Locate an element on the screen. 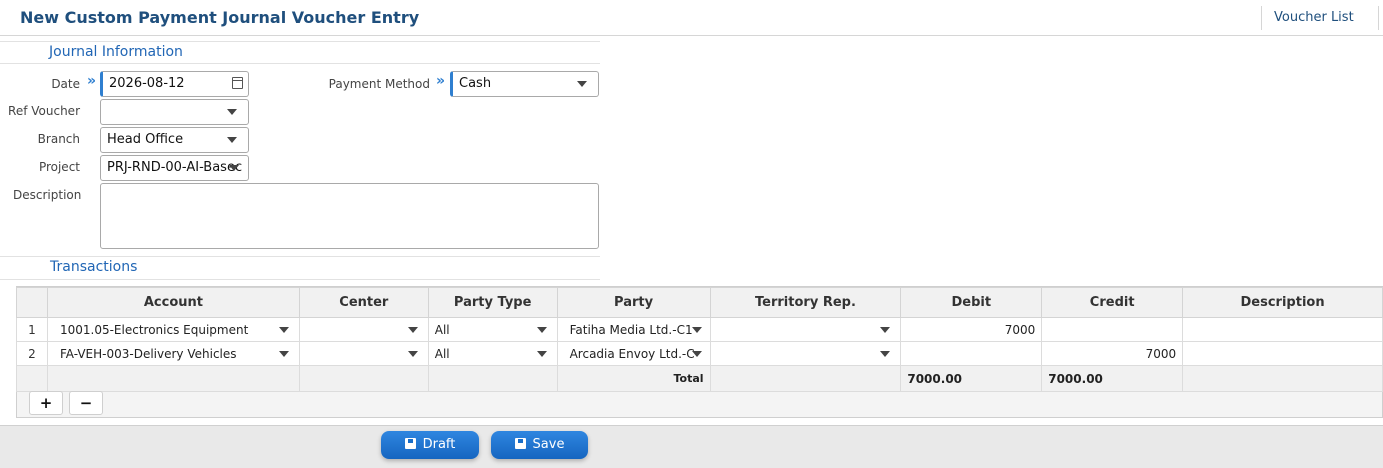 Image resolution: width=1383 pixels, height=468 pixels. date-field: 2026-08-12 is located at coordinates (174, 84).